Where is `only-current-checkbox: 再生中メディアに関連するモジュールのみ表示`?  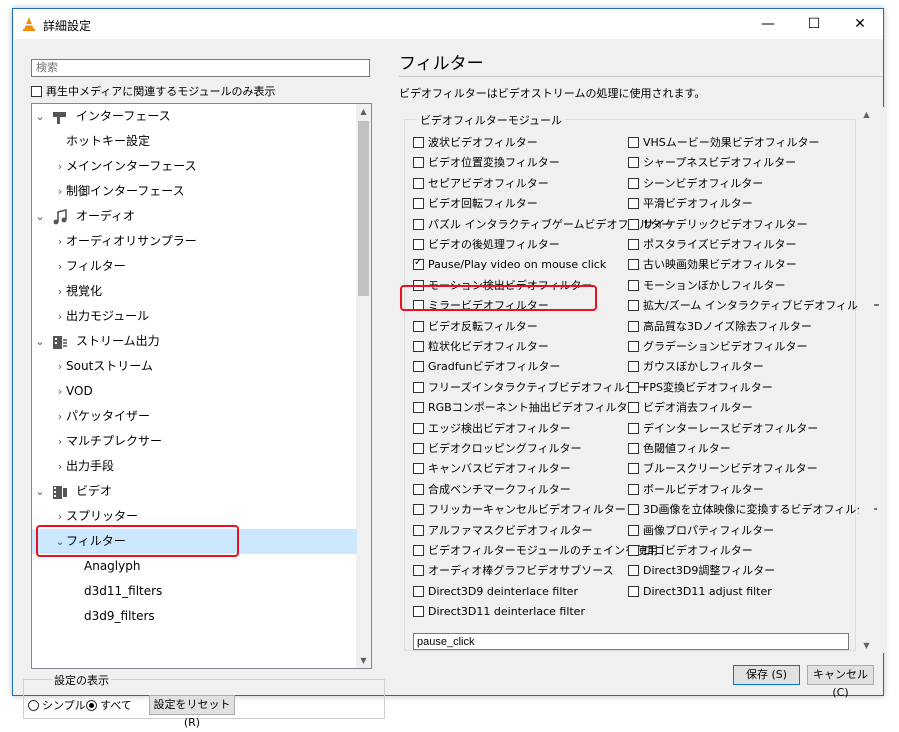
only-current-checkbox: 再生中メディアに関連するモジュールのみ表示 is located at coordinates (153, 91).